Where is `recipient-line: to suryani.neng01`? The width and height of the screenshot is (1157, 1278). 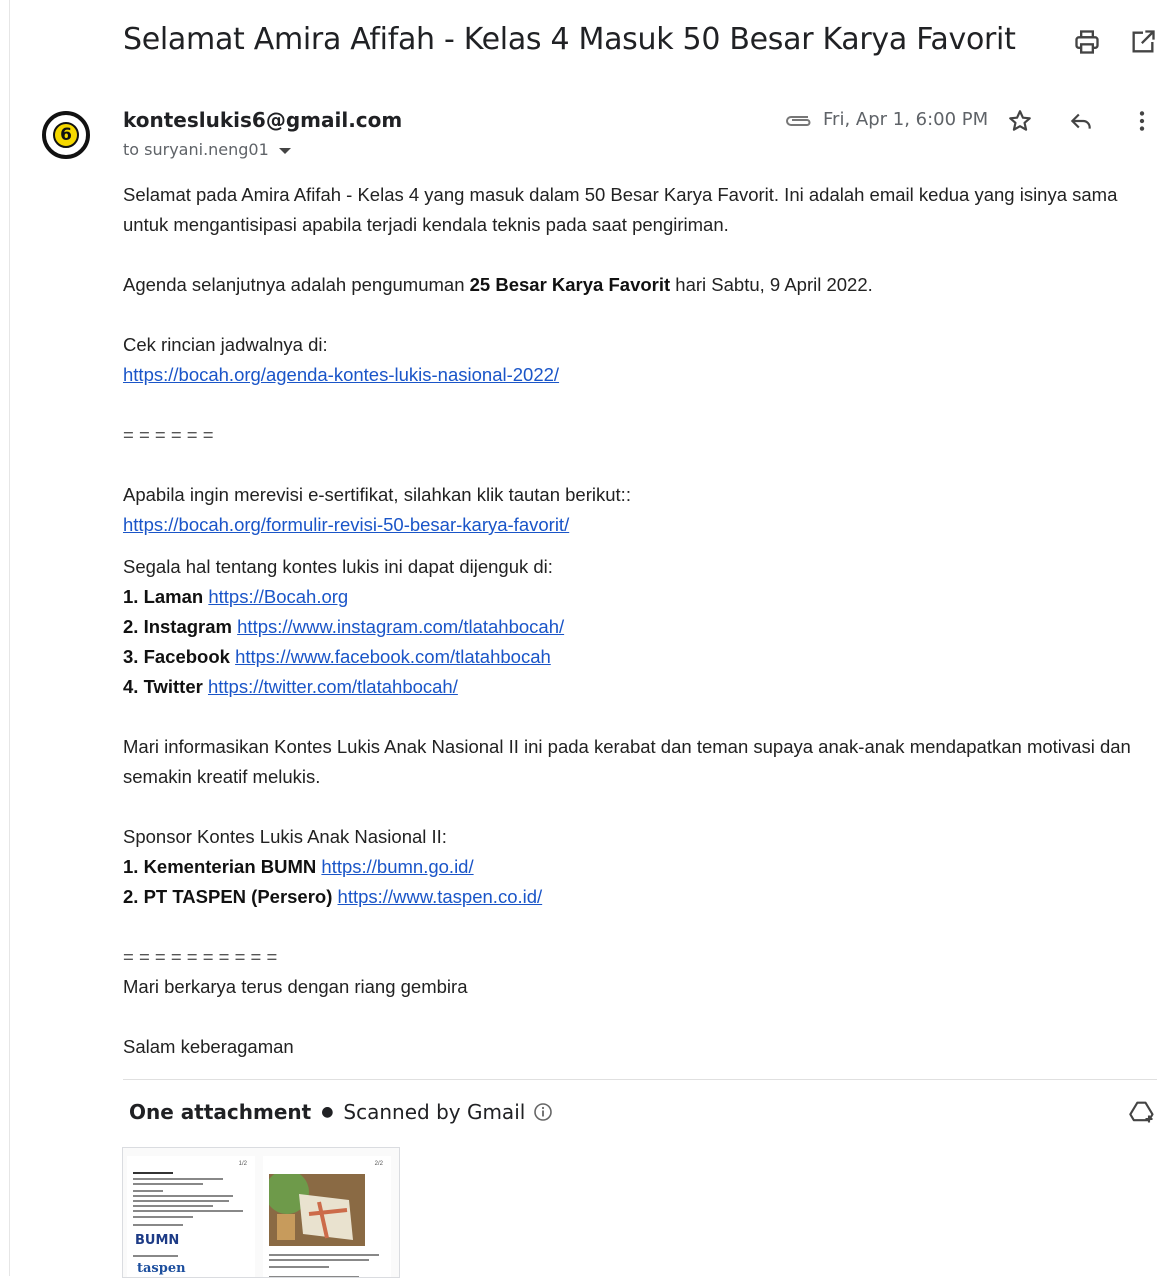
recipient-line: to suryani.neng01 is located at coordinates (207, 149).